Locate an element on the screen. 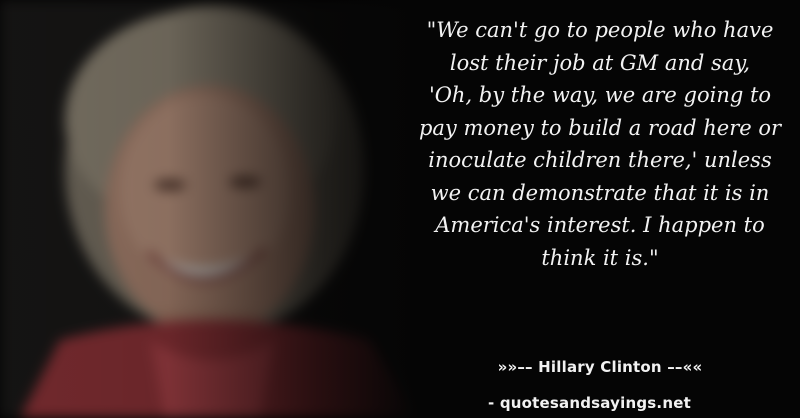 The image size is (800, 418). author-attribution: »»–– Hillary Clinton ––«« is located at coordinates (600, 367).